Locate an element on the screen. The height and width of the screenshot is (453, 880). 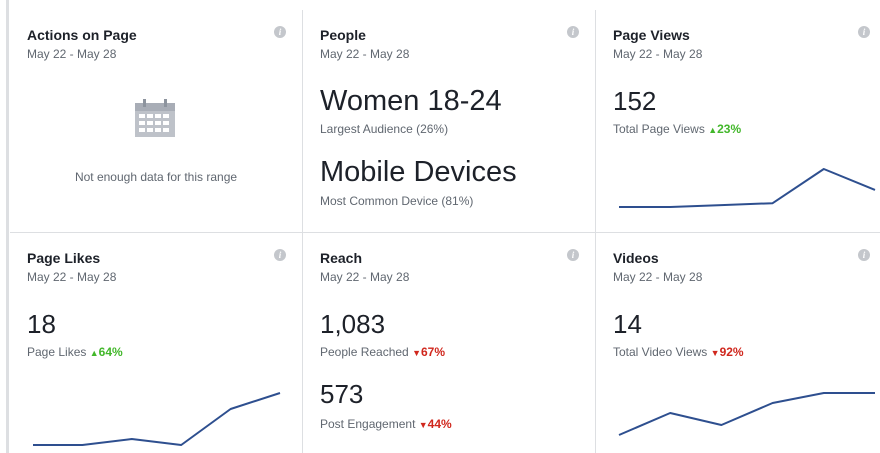
left-rule is located at coordinates (7, 226).